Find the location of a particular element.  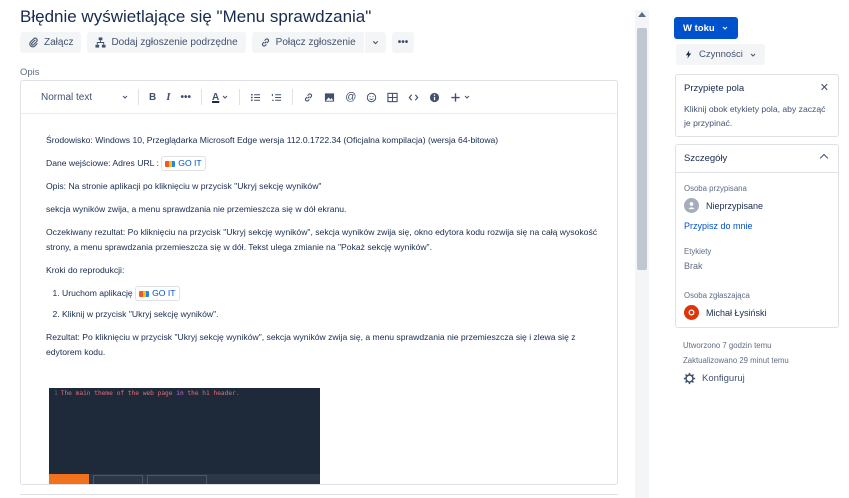

labels-value: Brak is located at coordinates (693, 266).